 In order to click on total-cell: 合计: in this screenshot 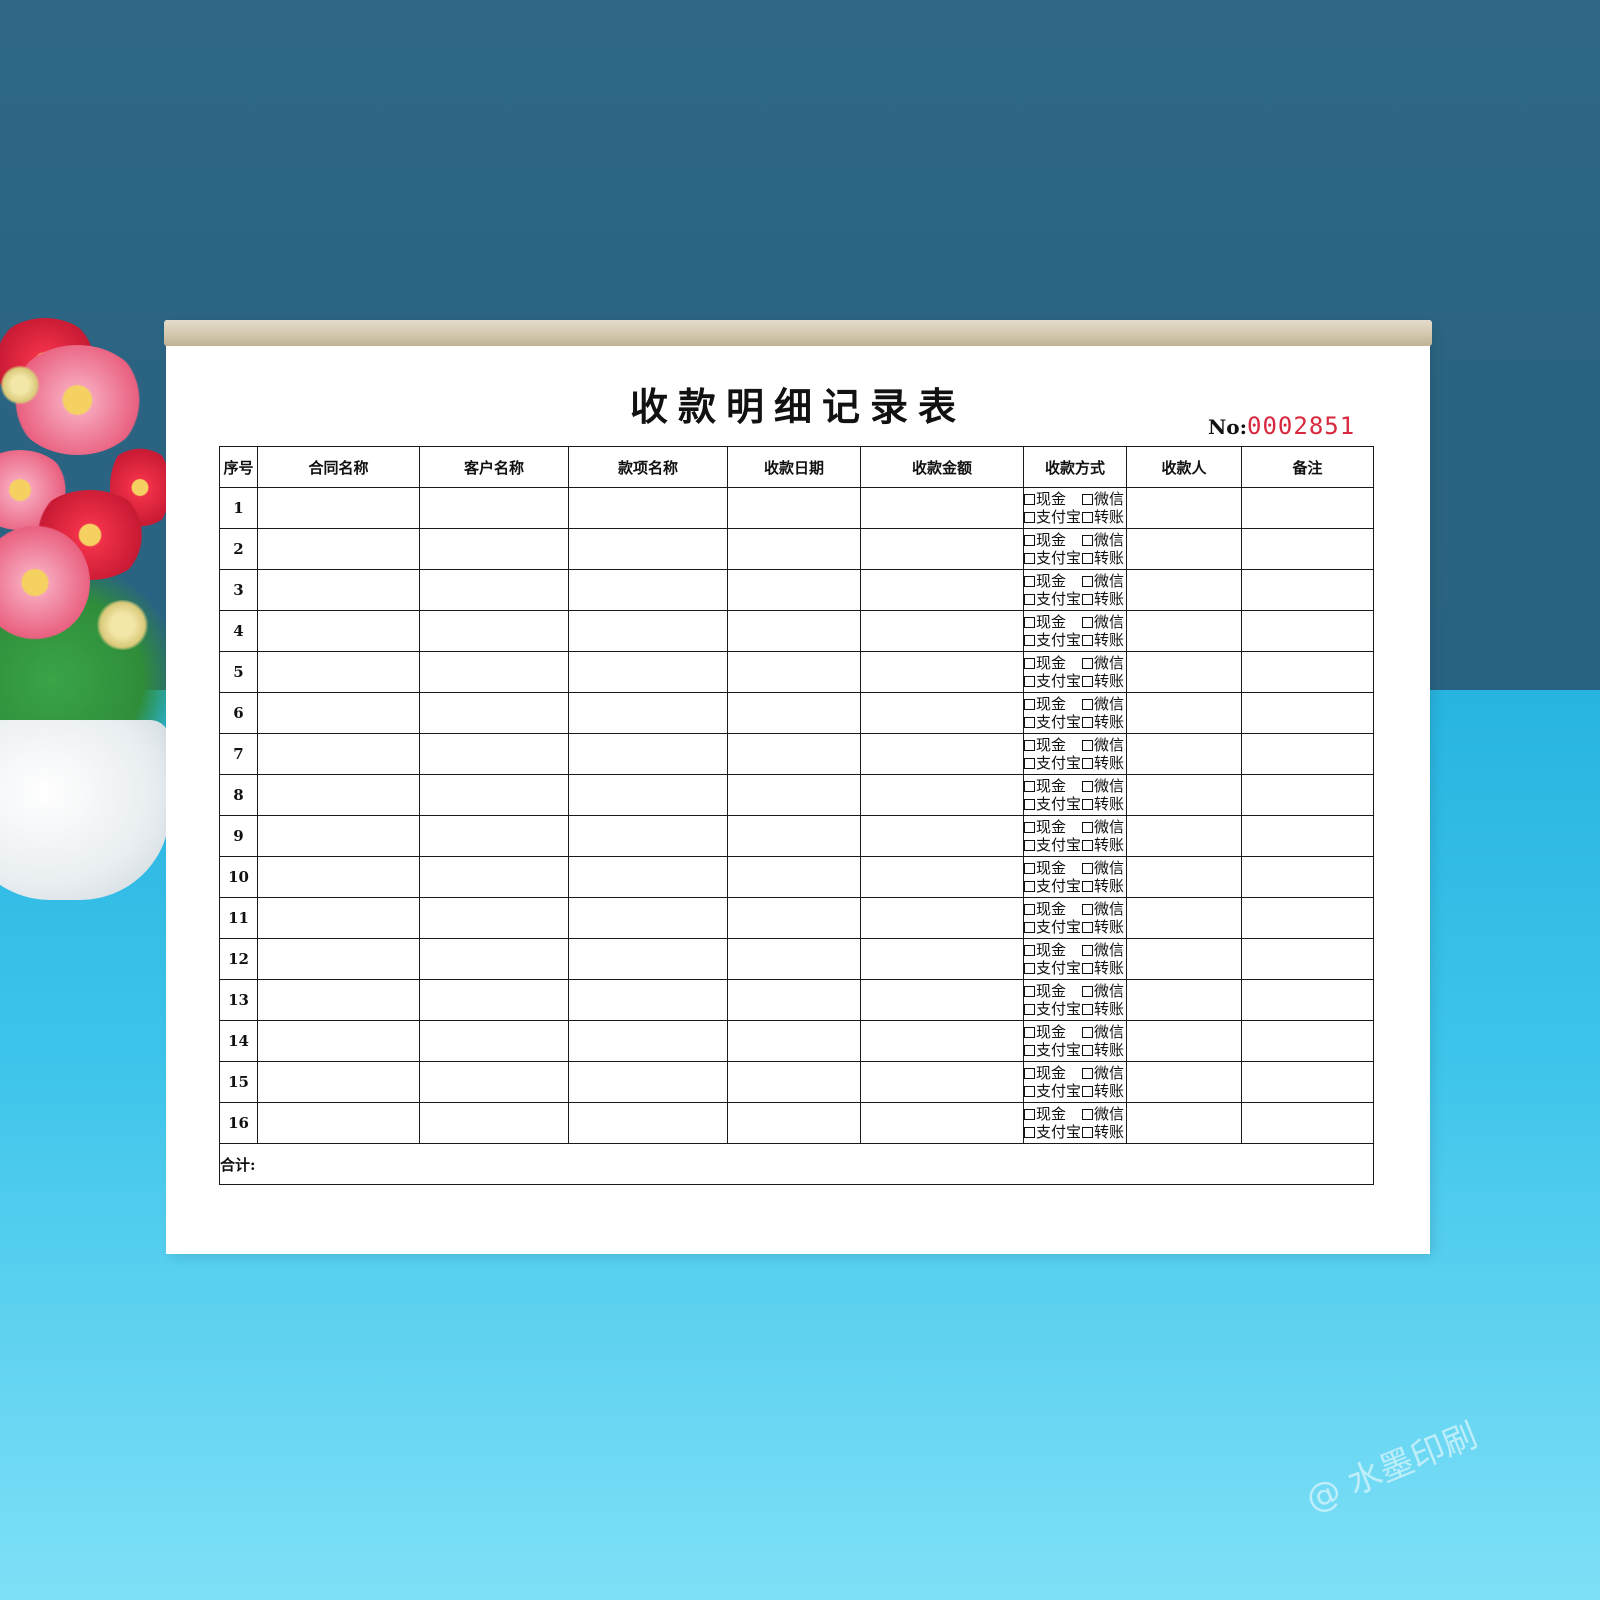, I will do `click(796, 1164)`.